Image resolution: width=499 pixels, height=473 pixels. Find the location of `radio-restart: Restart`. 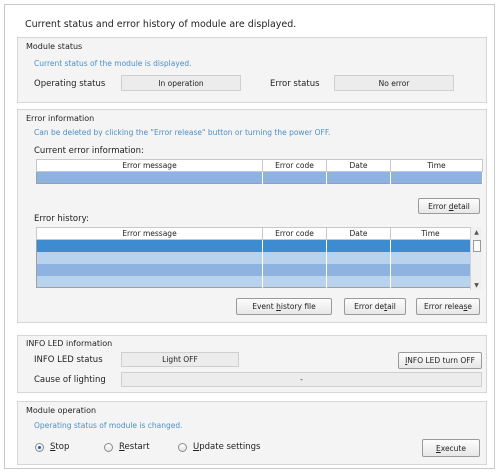

radio-restart: Restart is located at coordinates (127, 447).